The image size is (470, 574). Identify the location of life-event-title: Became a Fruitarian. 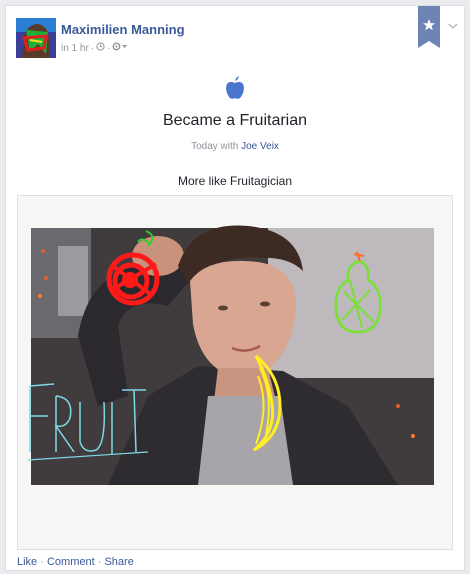
(235, 120).